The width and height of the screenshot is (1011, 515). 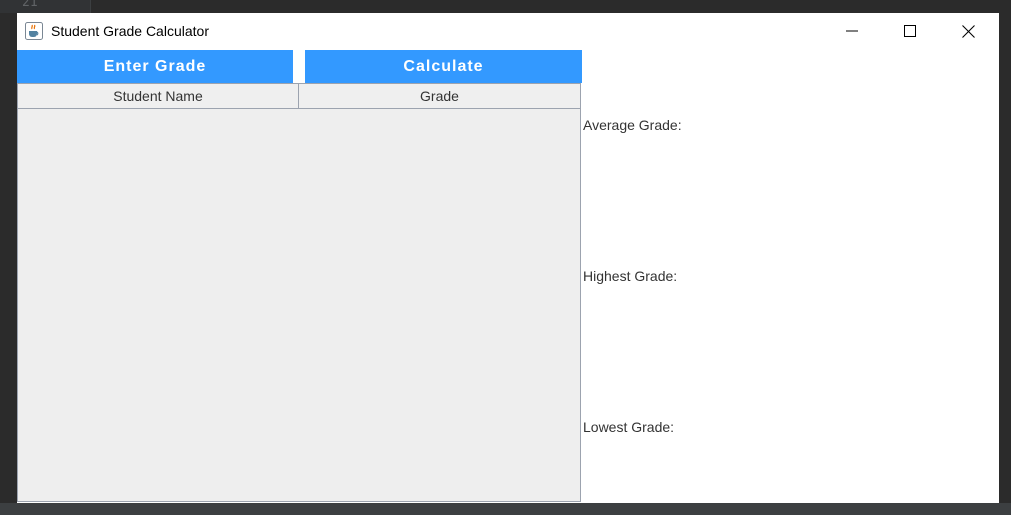 I want to click on ide-gutter: 21, so click(x=45, y=6).